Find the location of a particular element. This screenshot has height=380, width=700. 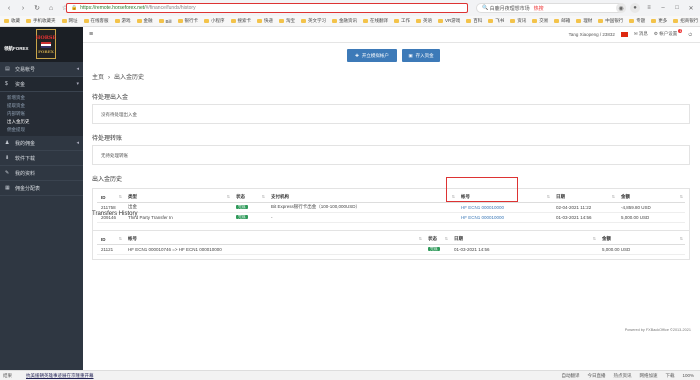

browser-search-input: 🔍 白鹿月夜理想市场 热搜 is located at coordinates (551, 8).